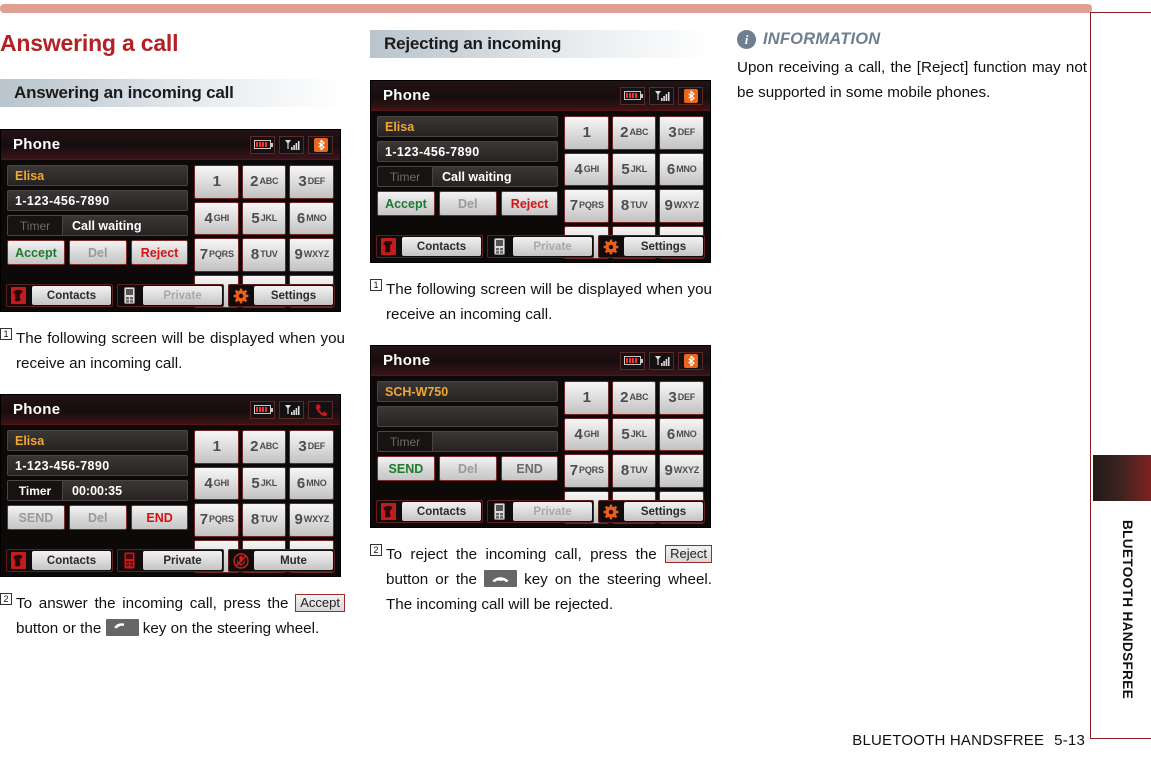  I want to click on battery-icon, so click(632, 360).